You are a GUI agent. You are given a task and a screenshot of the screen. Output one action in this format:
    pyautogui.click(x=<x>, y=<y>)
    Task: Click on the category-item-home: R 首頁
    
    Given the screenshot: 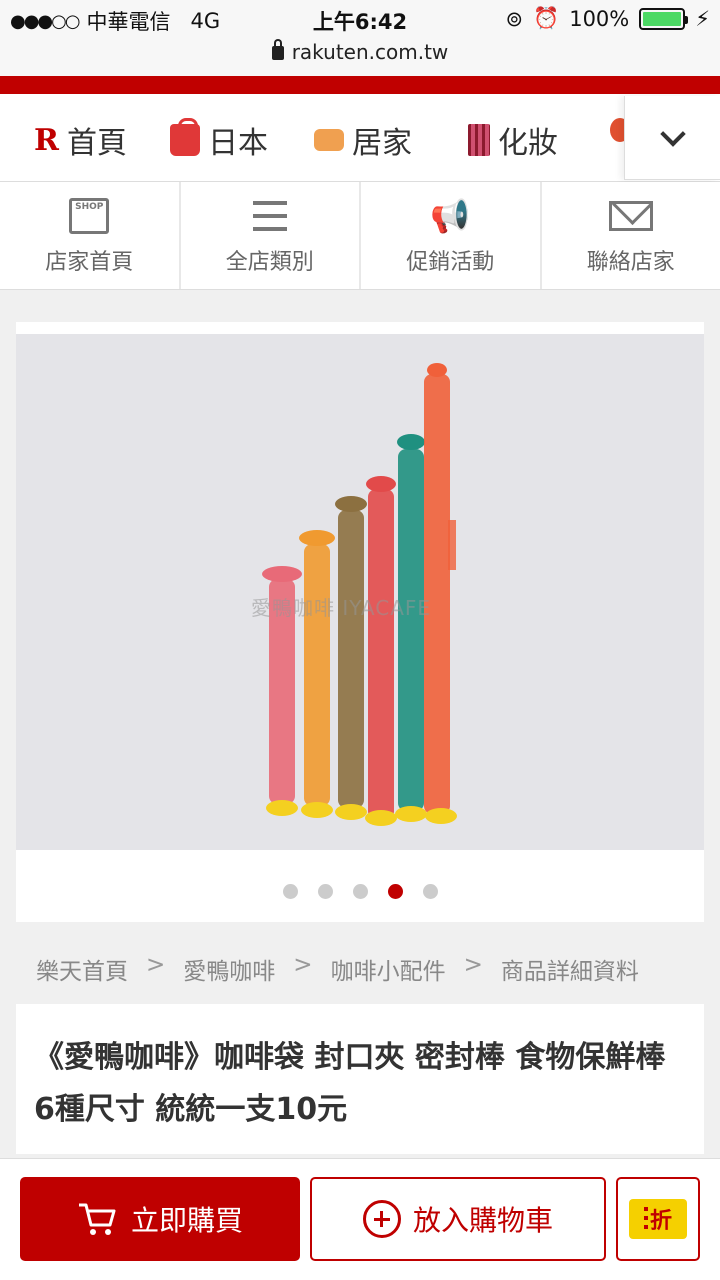 What is the action you would take?
    pyautogui.click(x=80, y=140)
    